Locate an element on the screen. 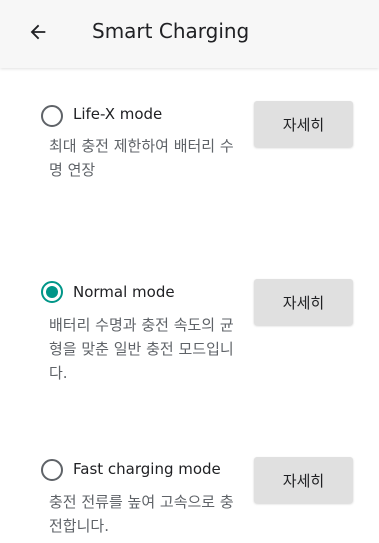 Image resolution: width=379 pixels, height=543 pixels. back-button is located at coordinates (38, 32).